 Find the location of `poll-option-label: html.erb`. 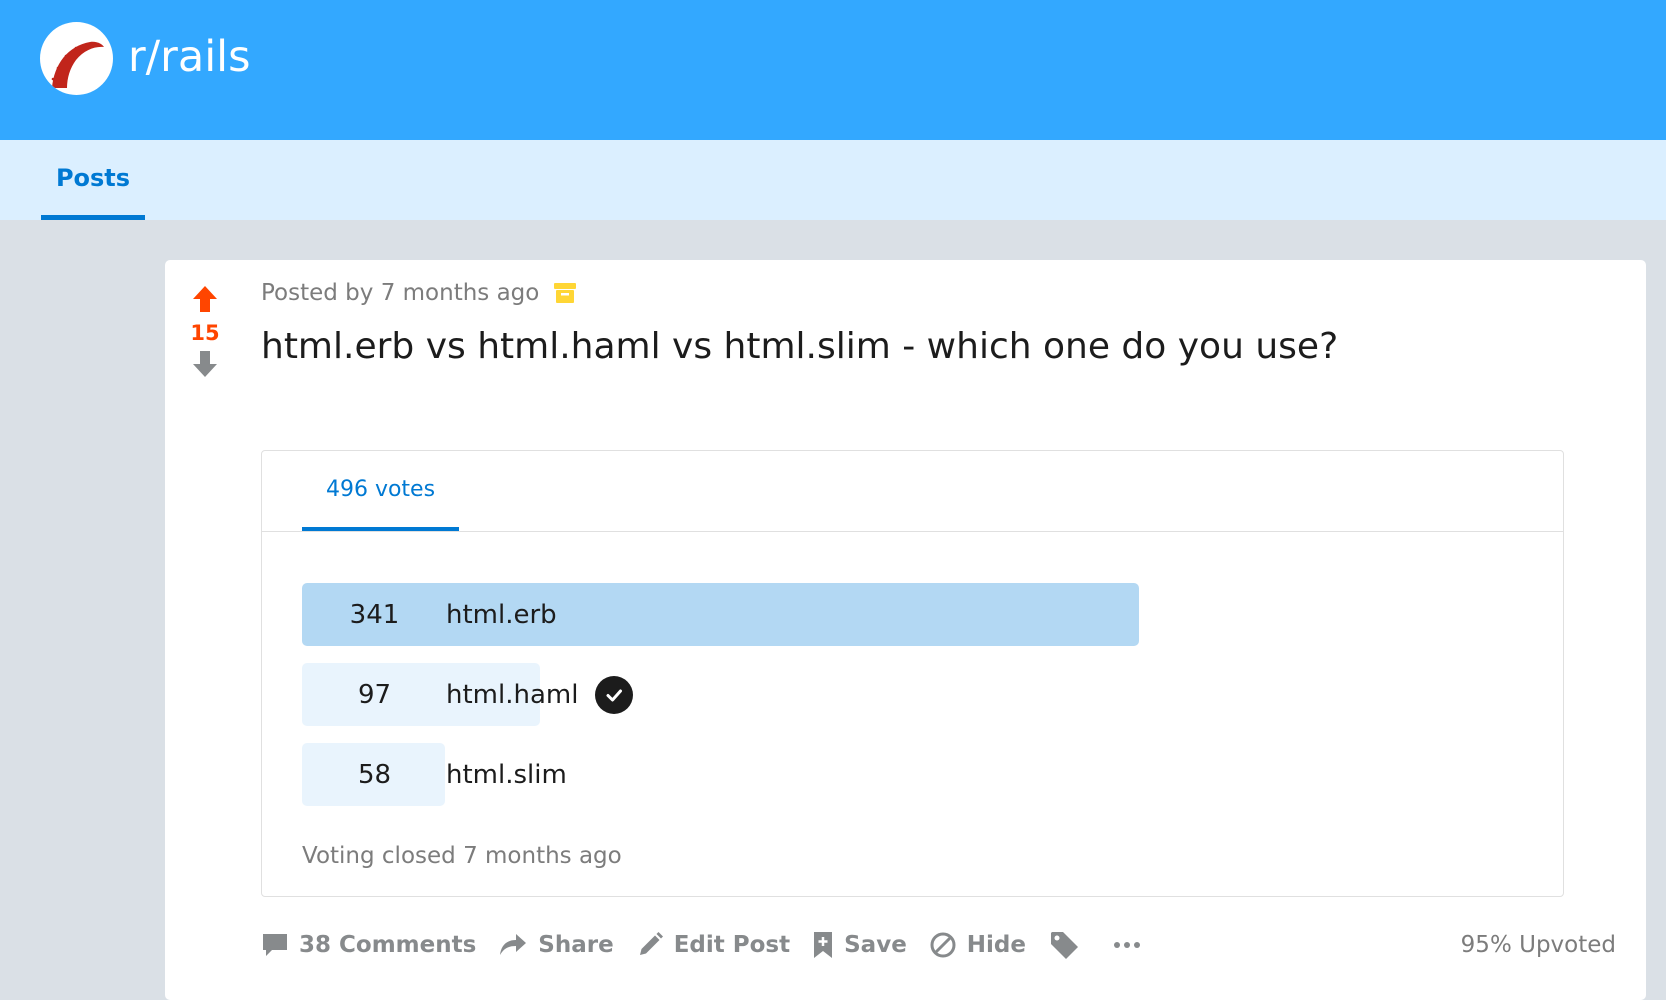

poll-option-label: html.erb is located at coordinates (501, 614).